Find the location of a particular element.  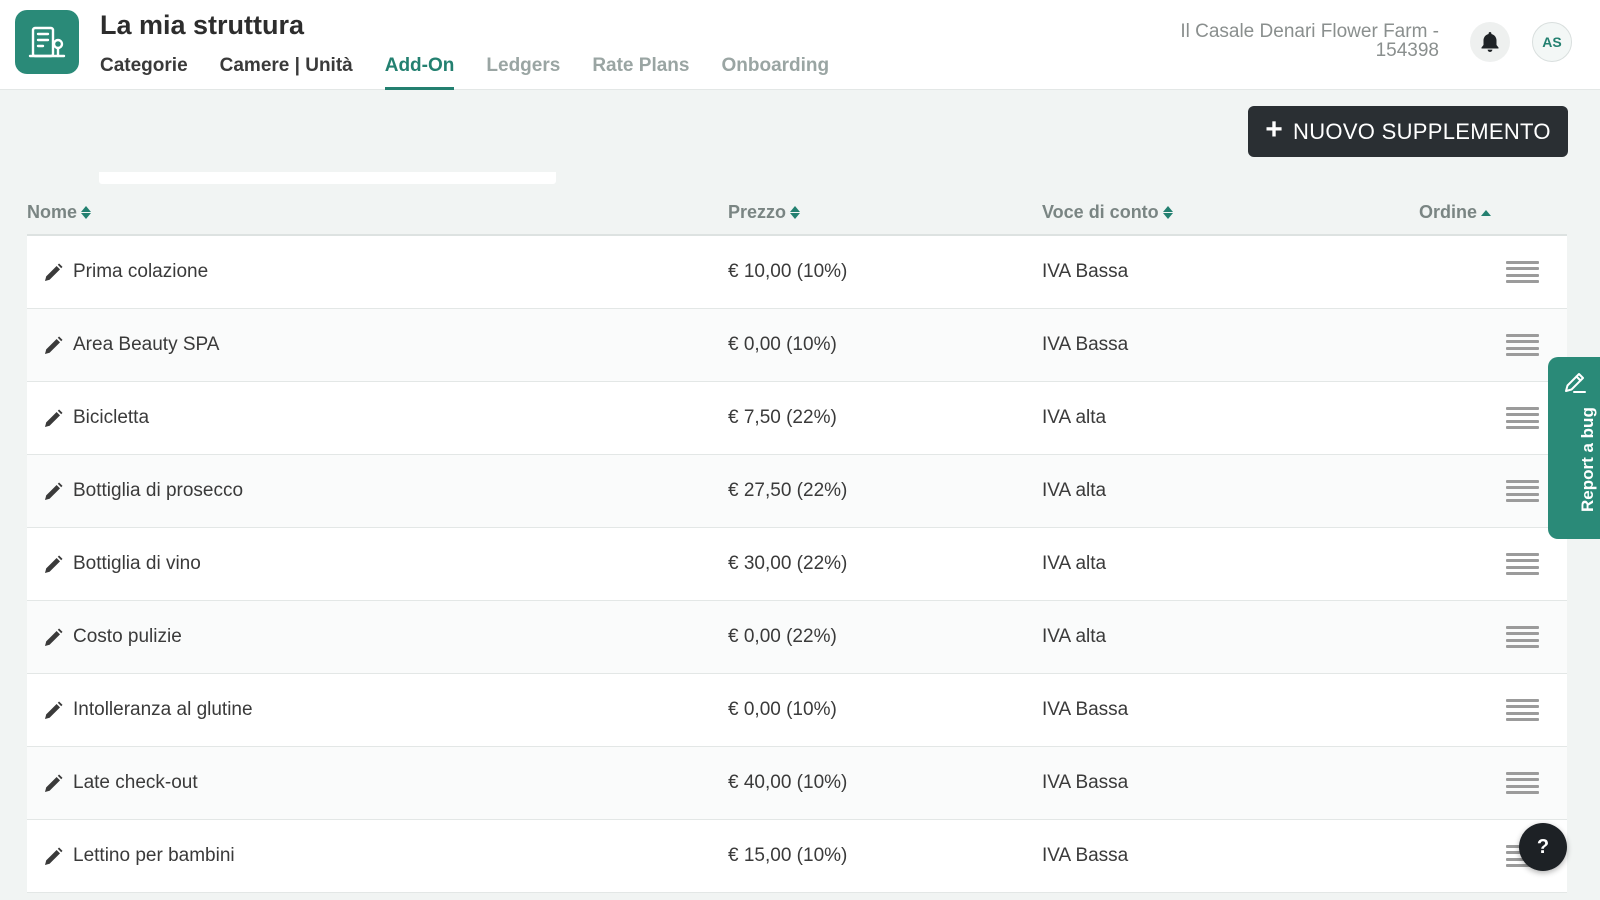

table-row: Bottiglia di vino € 30,00 (22%) IVA alta is located at coordinates (797, 564).